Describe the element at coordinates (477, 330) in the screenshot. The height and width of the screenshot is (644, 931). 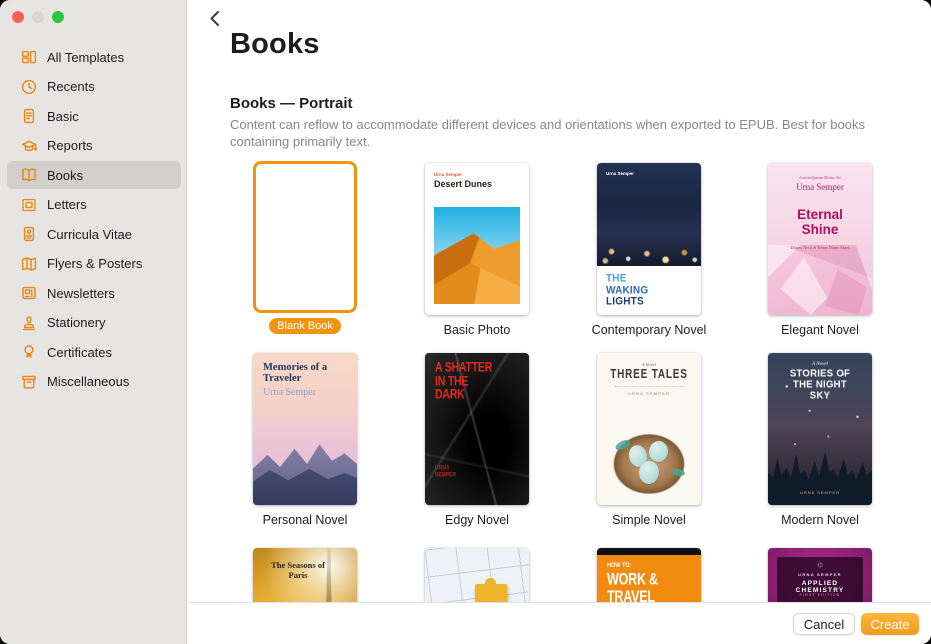
I see `template-label: Basic Photo` at that location.